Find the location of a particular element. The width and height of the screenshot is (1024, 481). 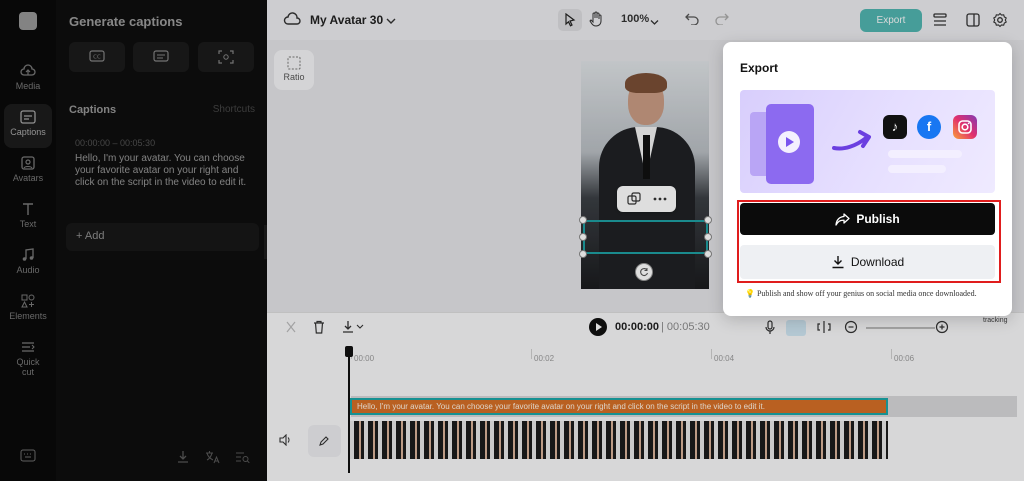

lightbulb-icon: 💡 is located at coordinates (750, 293).